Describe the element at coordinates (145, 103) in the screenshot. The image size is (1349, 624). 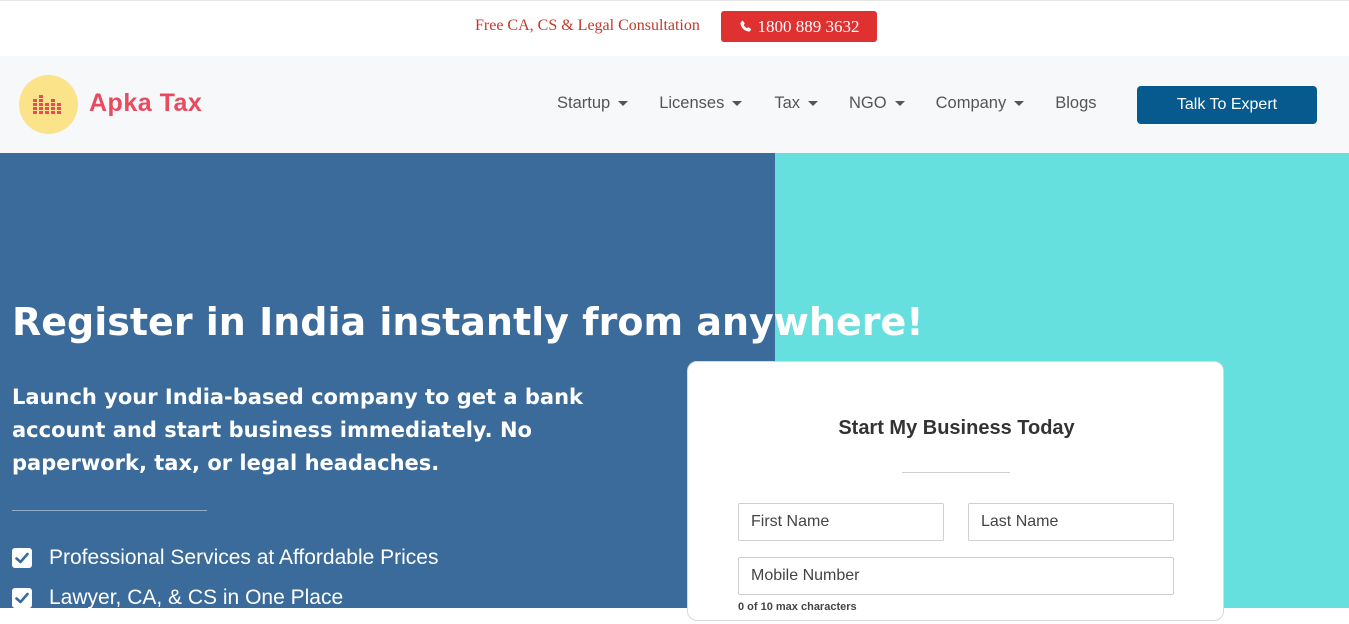
I see `brand-name: Apka Tax` at that location.